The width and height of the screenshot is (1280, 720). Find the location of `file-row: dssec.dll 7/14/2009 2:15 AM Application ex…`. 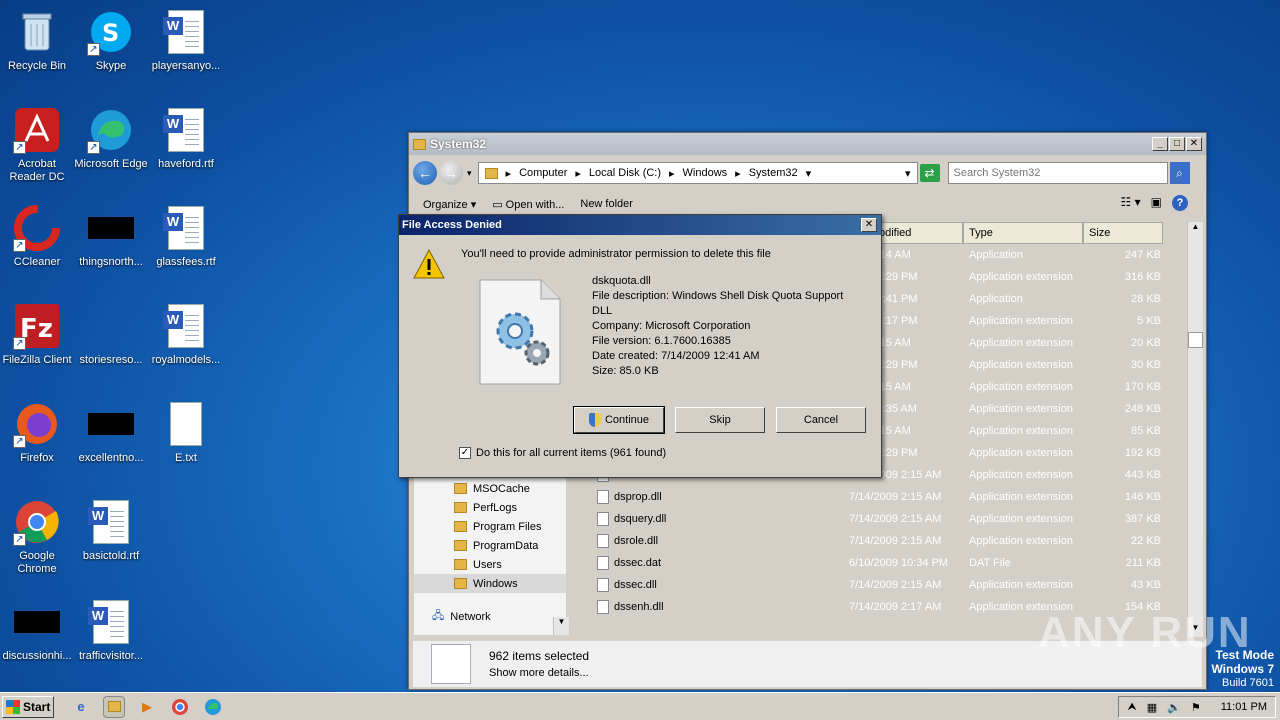

file-row: dssec.dll 7/14/2009 2:15 AM Application ex… is located at coordinates (887, 585).